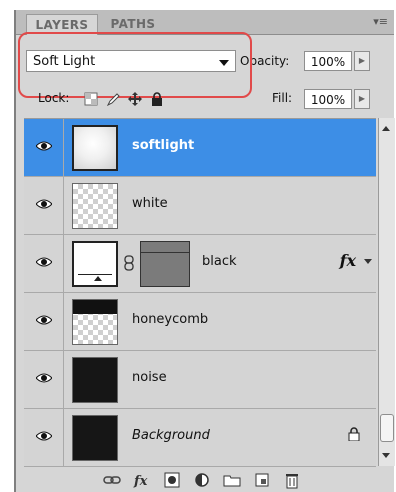 The height and width of the screenshot is (492, 396). I want to click on layer-name: softlight, so click(163, 145).